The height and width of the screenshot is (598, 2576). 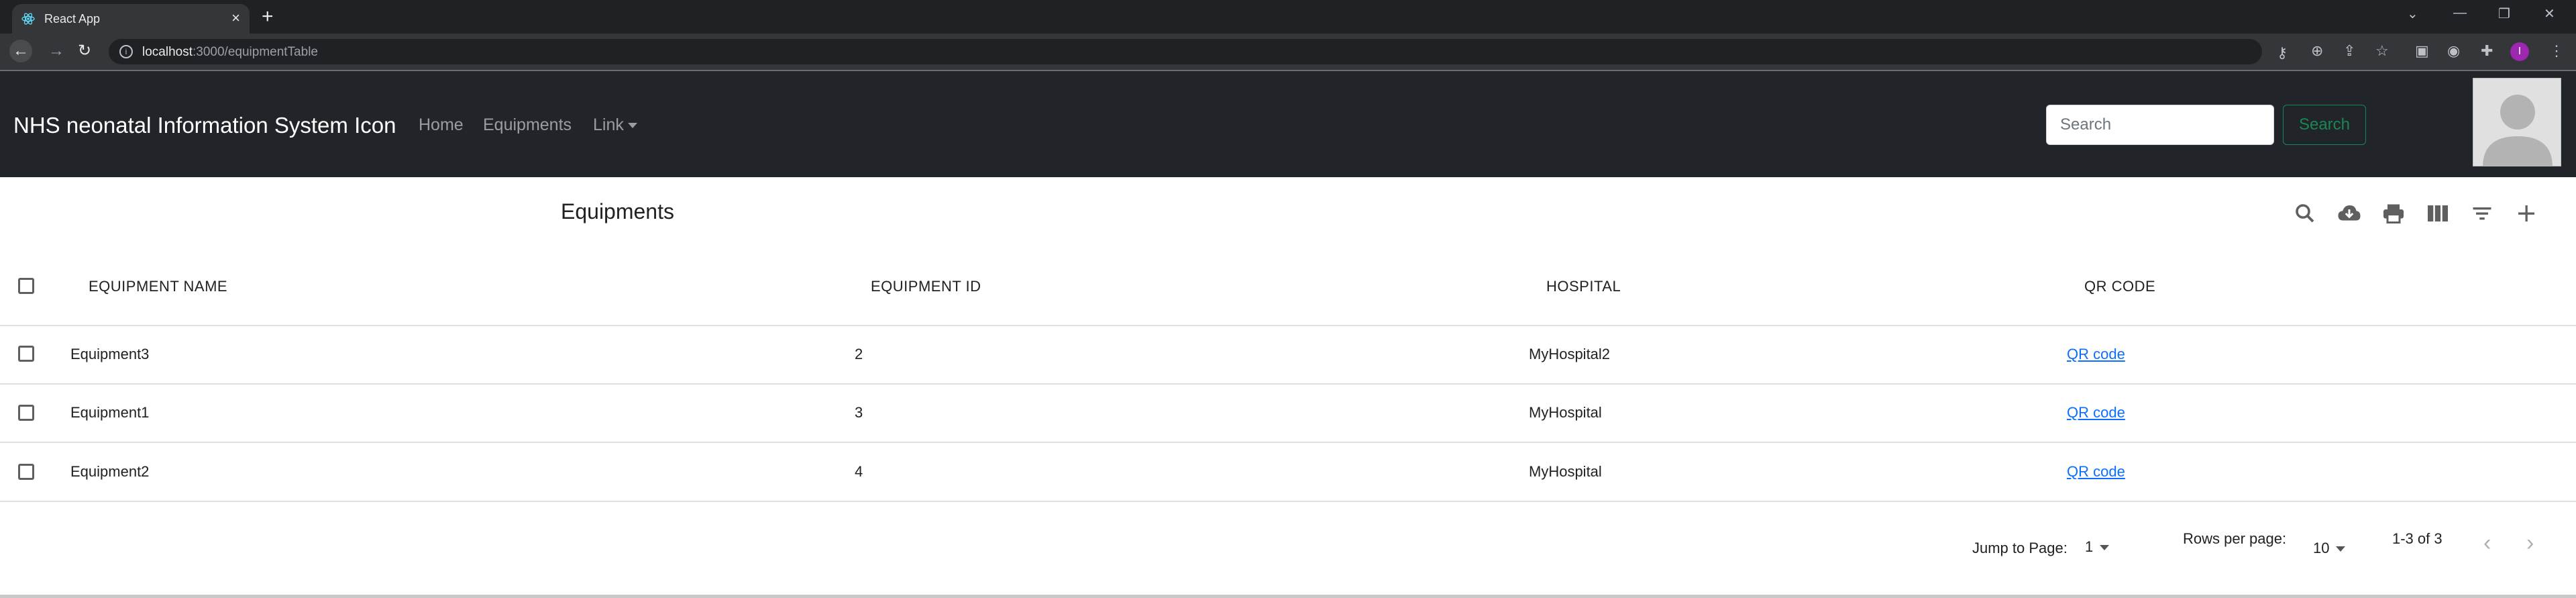 What do you see at coordinates (158, 286) in the screenshot?
I see `column-header-equipment-name: EQUIPMENT NAME` at bounding box center [158, 286].